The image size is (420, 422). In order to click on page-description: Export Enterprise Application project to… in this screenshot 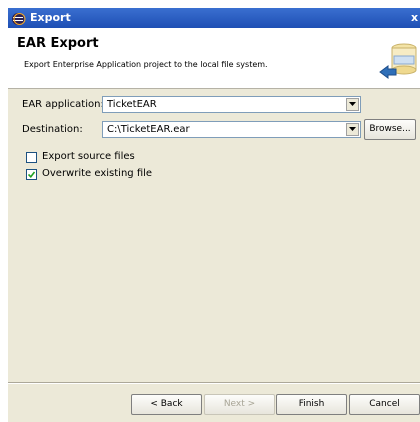, I will do `click(146, 64)`.